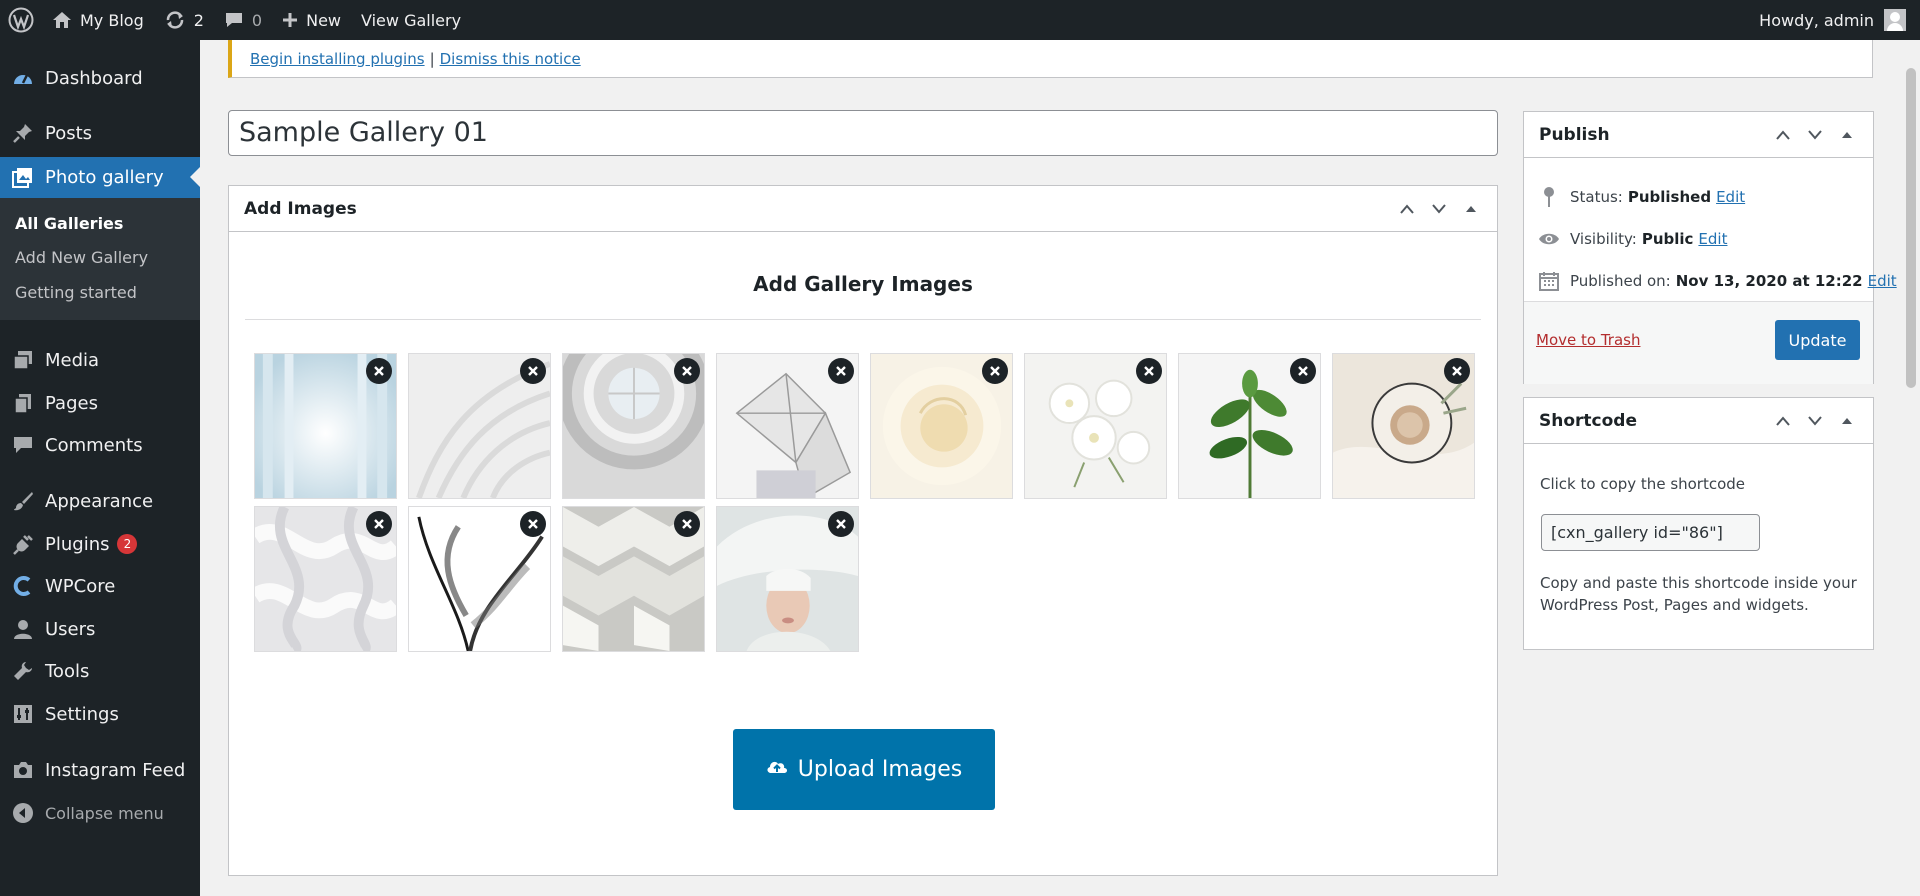  What do you see at coordinates (1911, 228) in the screenshot?
I see `scrollbar-thumb` at bounding box center [1911, 228].